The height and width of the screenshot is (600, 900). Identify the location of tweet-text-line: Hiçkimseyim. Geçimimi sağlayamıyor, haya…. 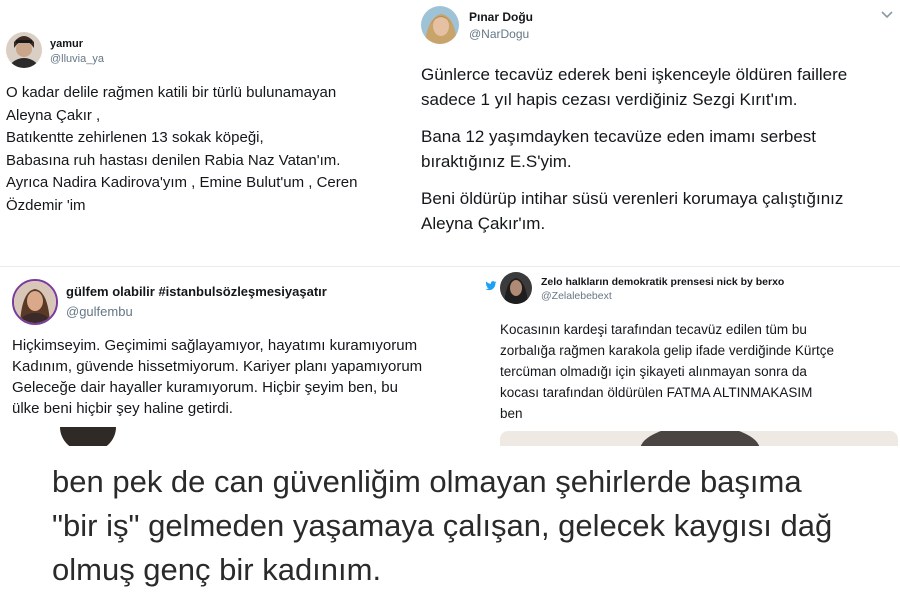
(215, 345).